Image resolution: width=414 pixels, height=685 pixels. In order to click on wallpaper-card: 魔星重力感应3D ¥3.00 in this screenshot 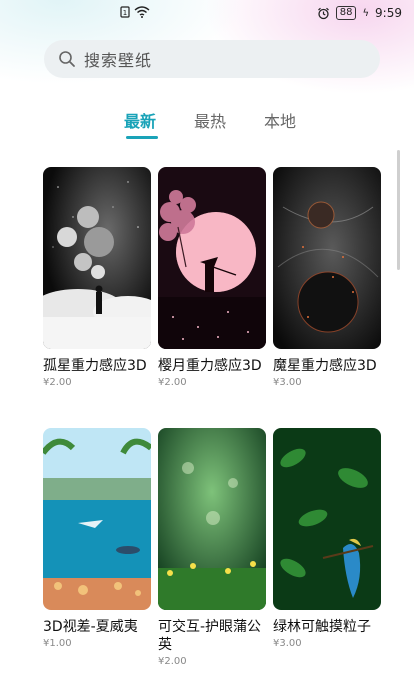, I will do `click(327, 277)`.